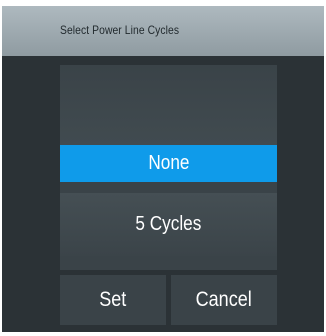 The height and width of the screenshot is (336, 326). I want to click on cancel-button: Cancel, so click(224, 300).